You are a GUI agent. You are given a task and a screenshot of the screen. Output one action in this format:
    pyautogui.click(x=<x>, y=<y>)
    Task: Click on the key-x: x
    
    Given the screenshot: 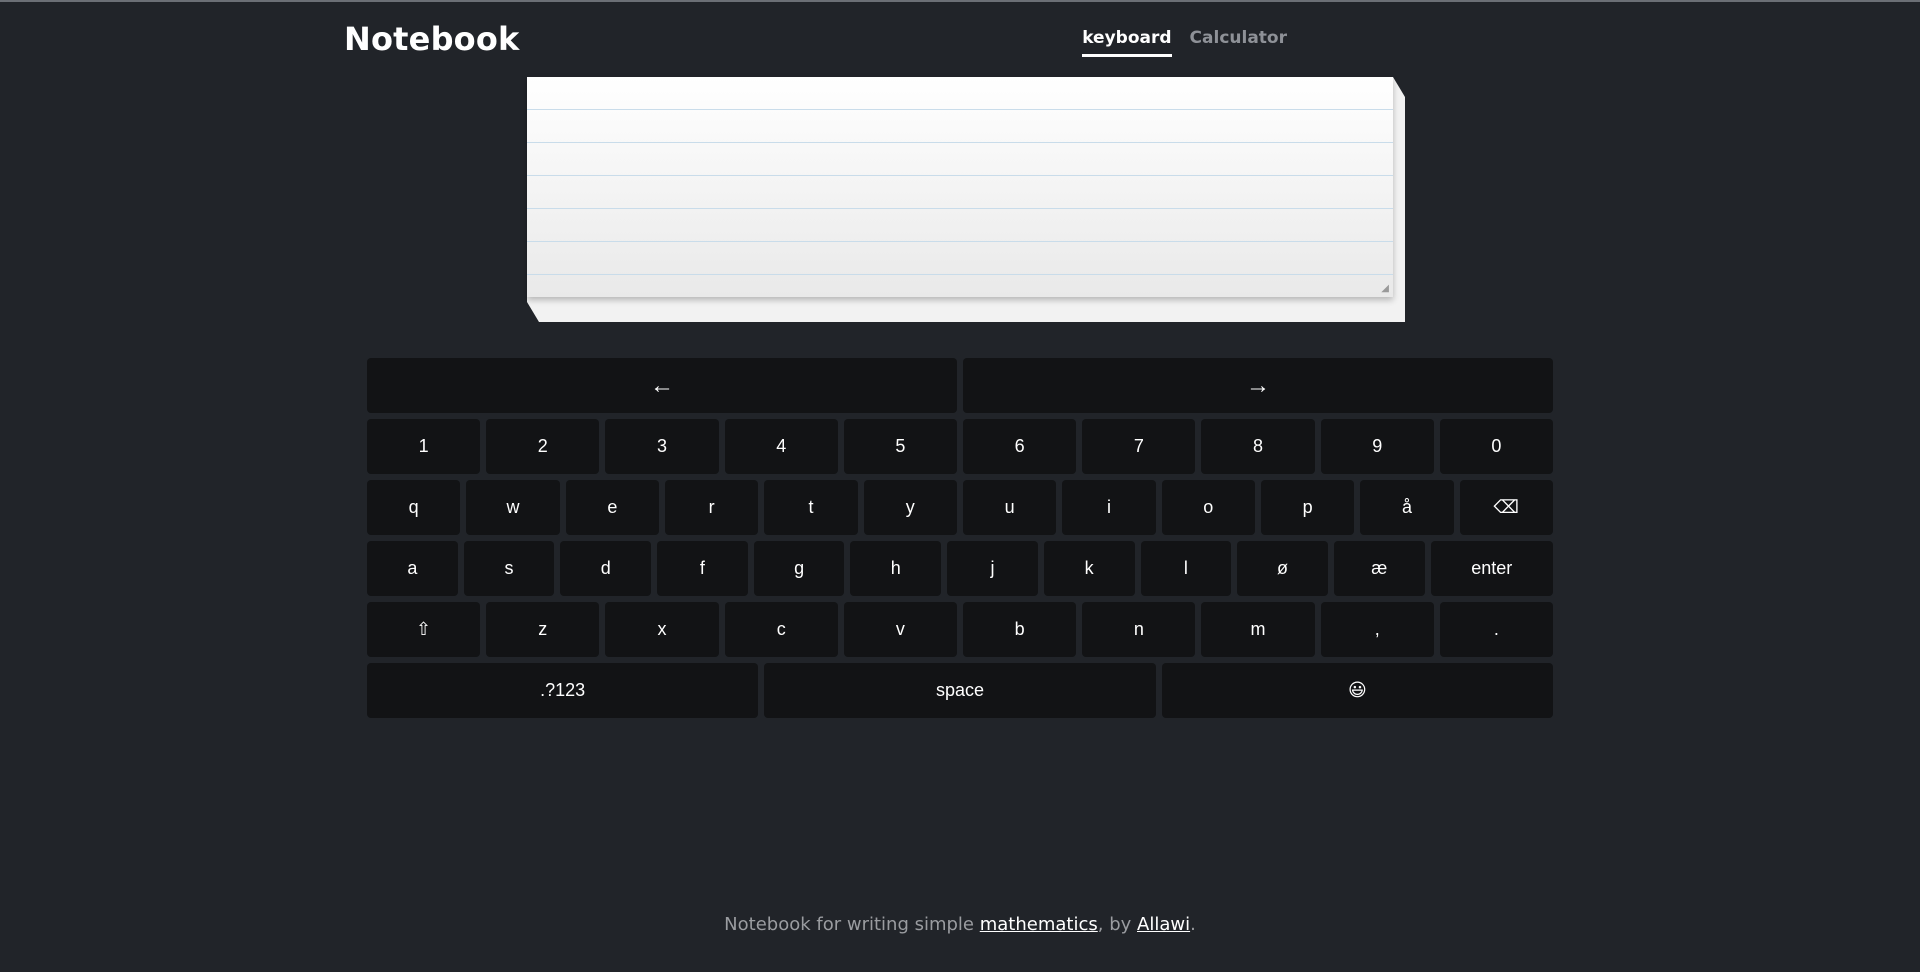 What is the action you would take?
    pyautogui.click(x=662, y=629)
    